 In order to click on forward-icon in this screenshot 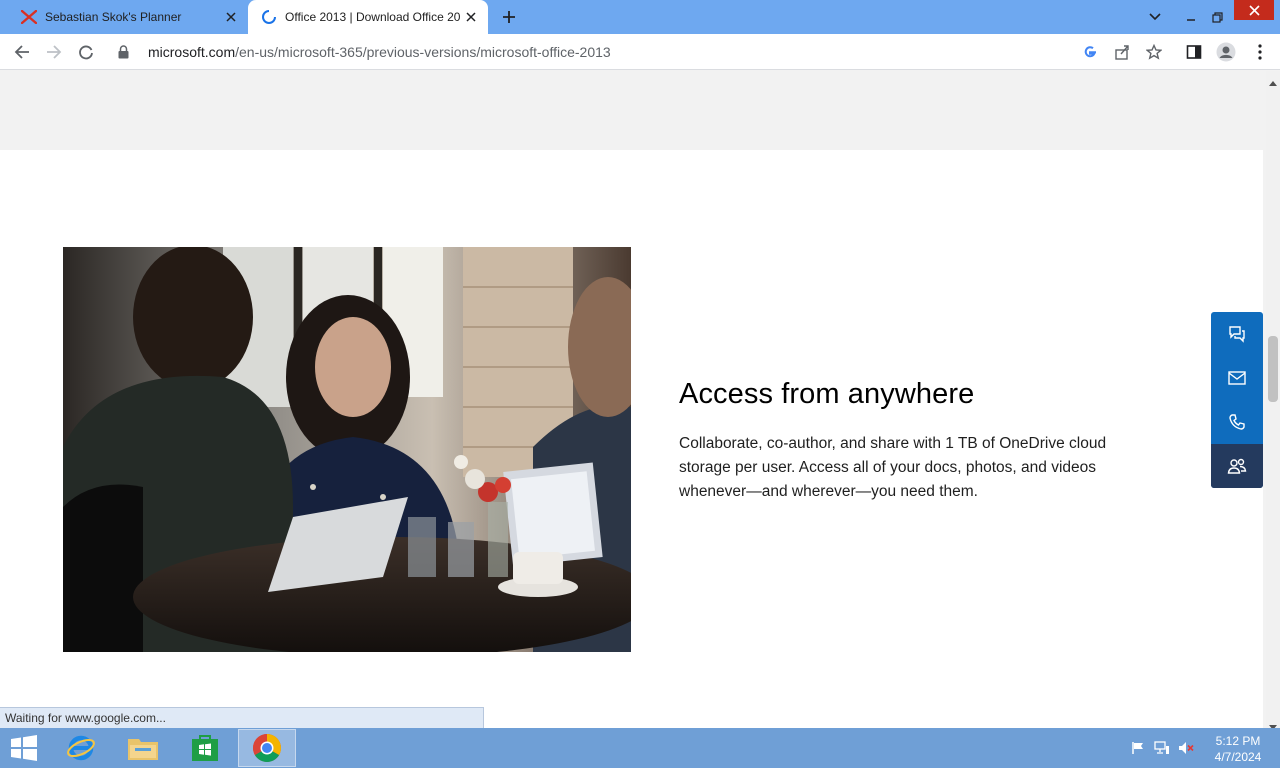, I will do `click(54, 52)`.